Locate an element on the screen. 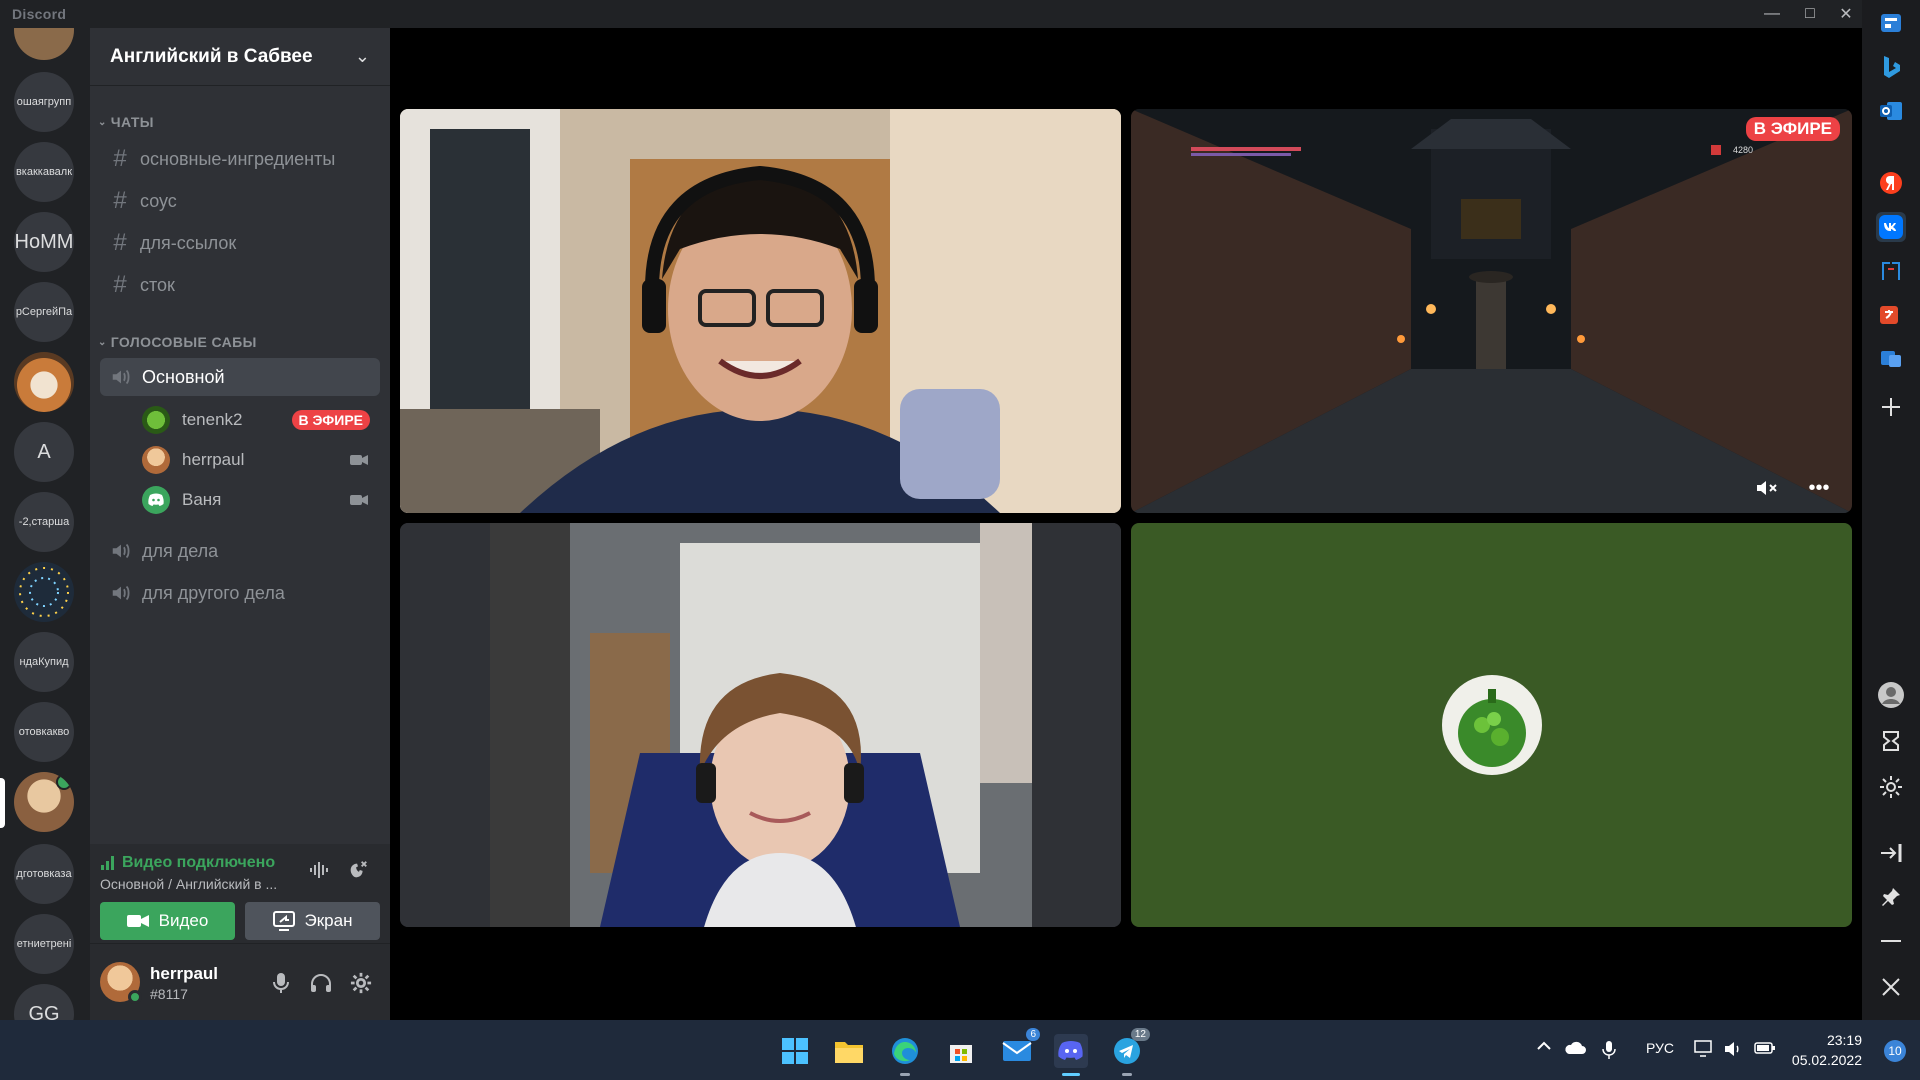 Image resolution: width=1920 pixels, height=1080 pixels. voice-channel-active: Основной is located at coordinates (240, 377).